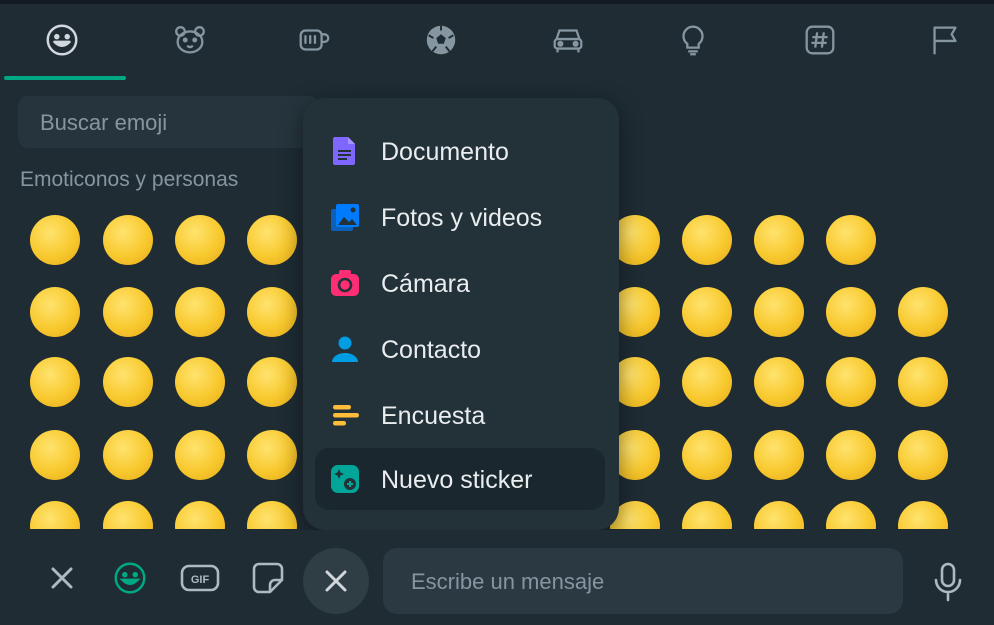 This screenshot has width=994, height=625. What do you see at coordinates (445, 152) in the screenshot?
I see `menu-item-label: Documento` at bounding box center [445, 152].